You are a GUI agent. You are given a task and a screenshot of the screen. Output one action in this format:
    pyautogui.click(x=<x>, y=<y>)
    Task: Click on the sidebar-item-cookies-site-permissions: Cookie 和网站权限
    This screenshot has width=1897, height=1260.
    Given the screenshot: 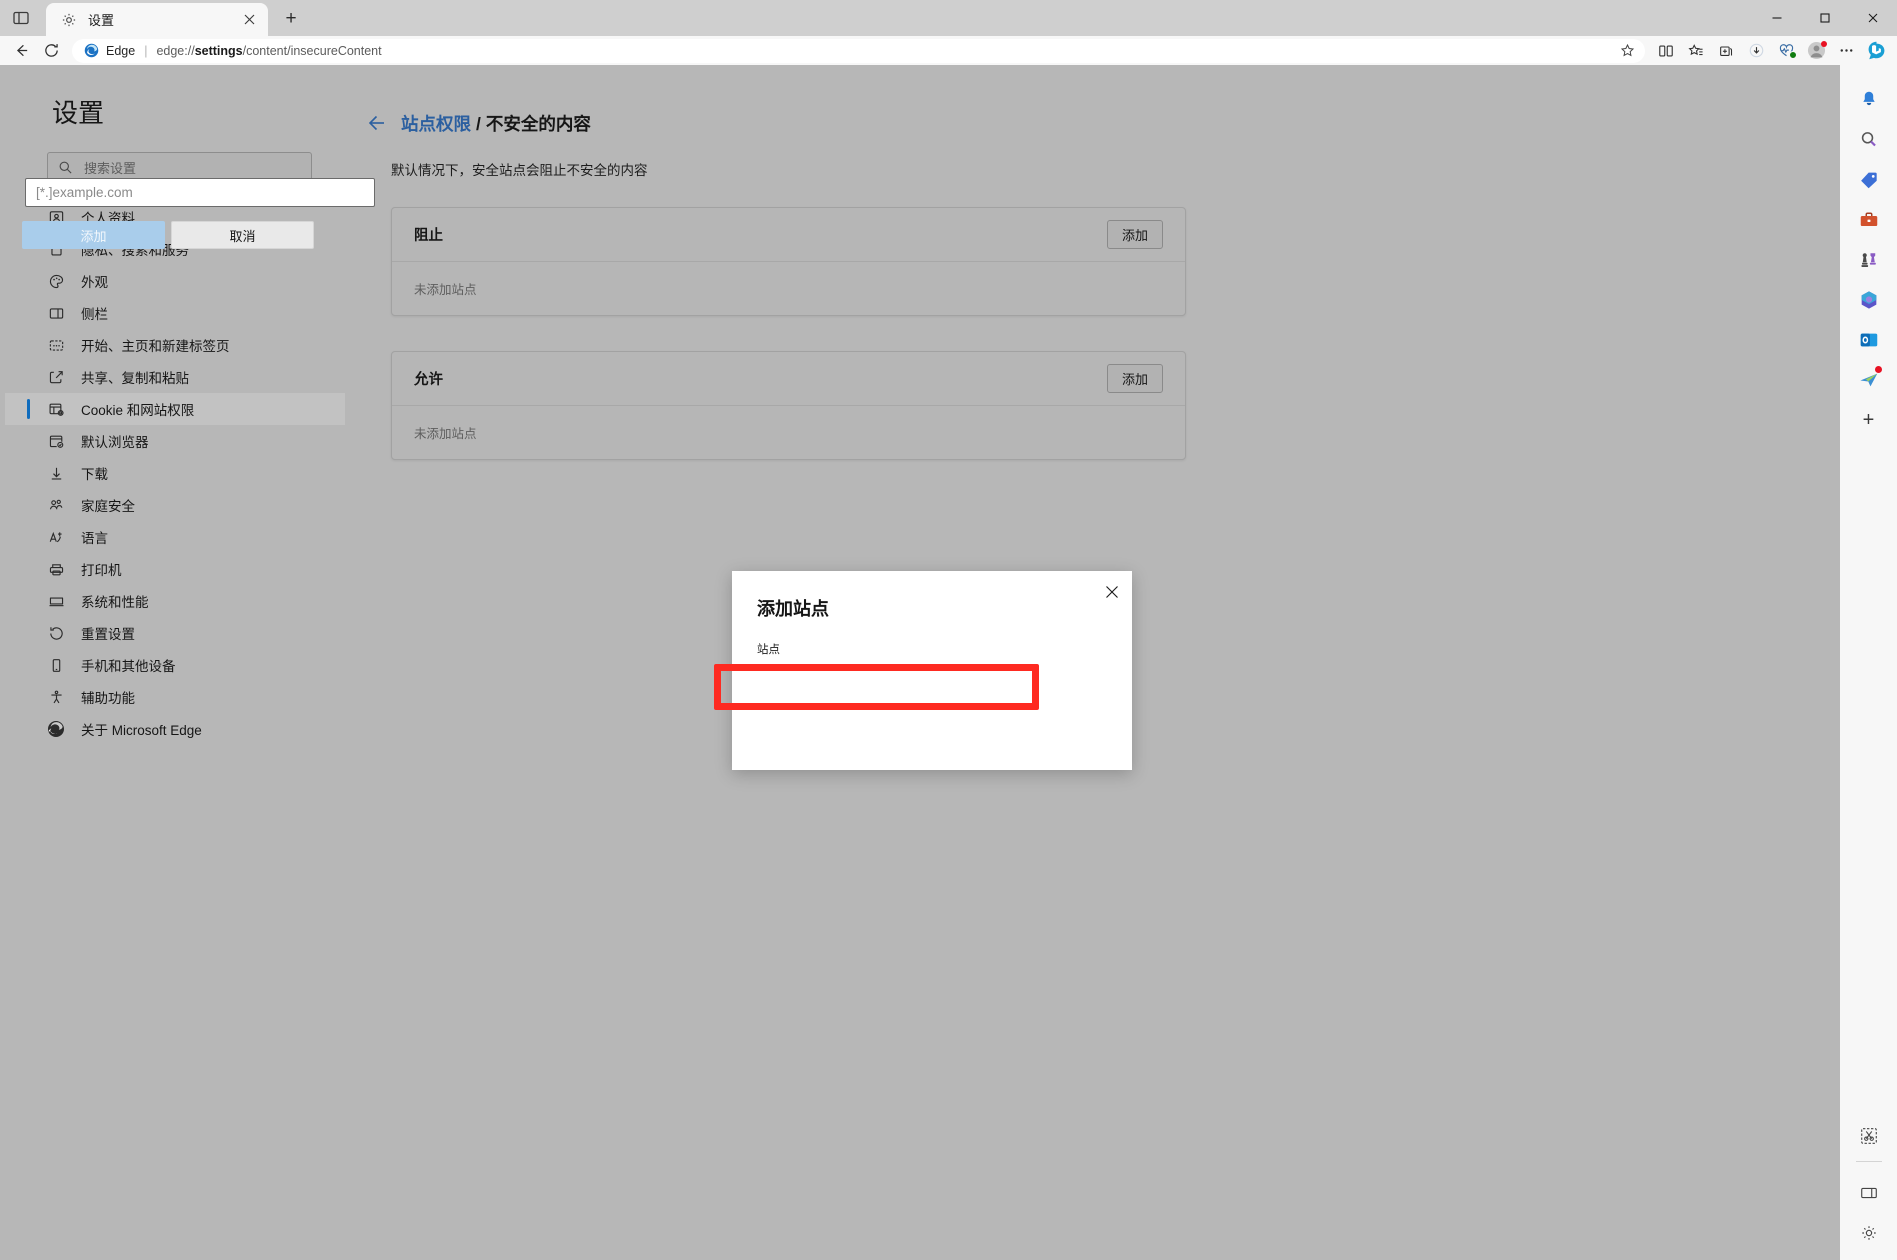 What is the action you would take?
    pyautogui.click(x=175, y=409)
    